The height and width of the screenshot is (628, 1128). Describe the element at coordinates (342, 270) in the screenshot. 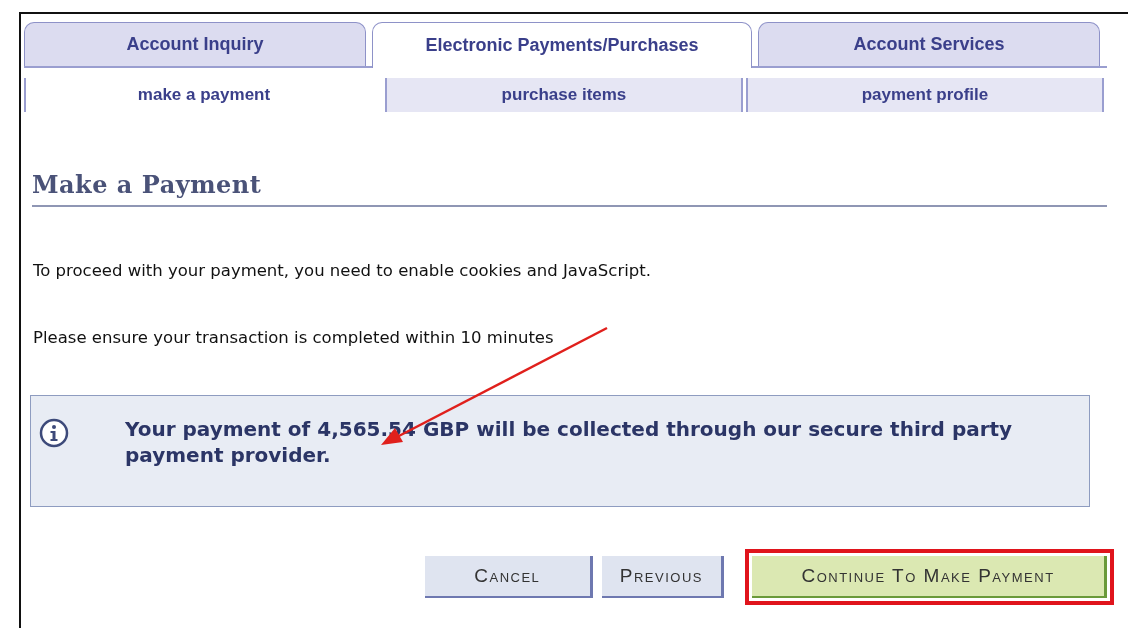

I see `message-text: To proceed with your payment, you need to enable cookies and JavaScript.` at that location.